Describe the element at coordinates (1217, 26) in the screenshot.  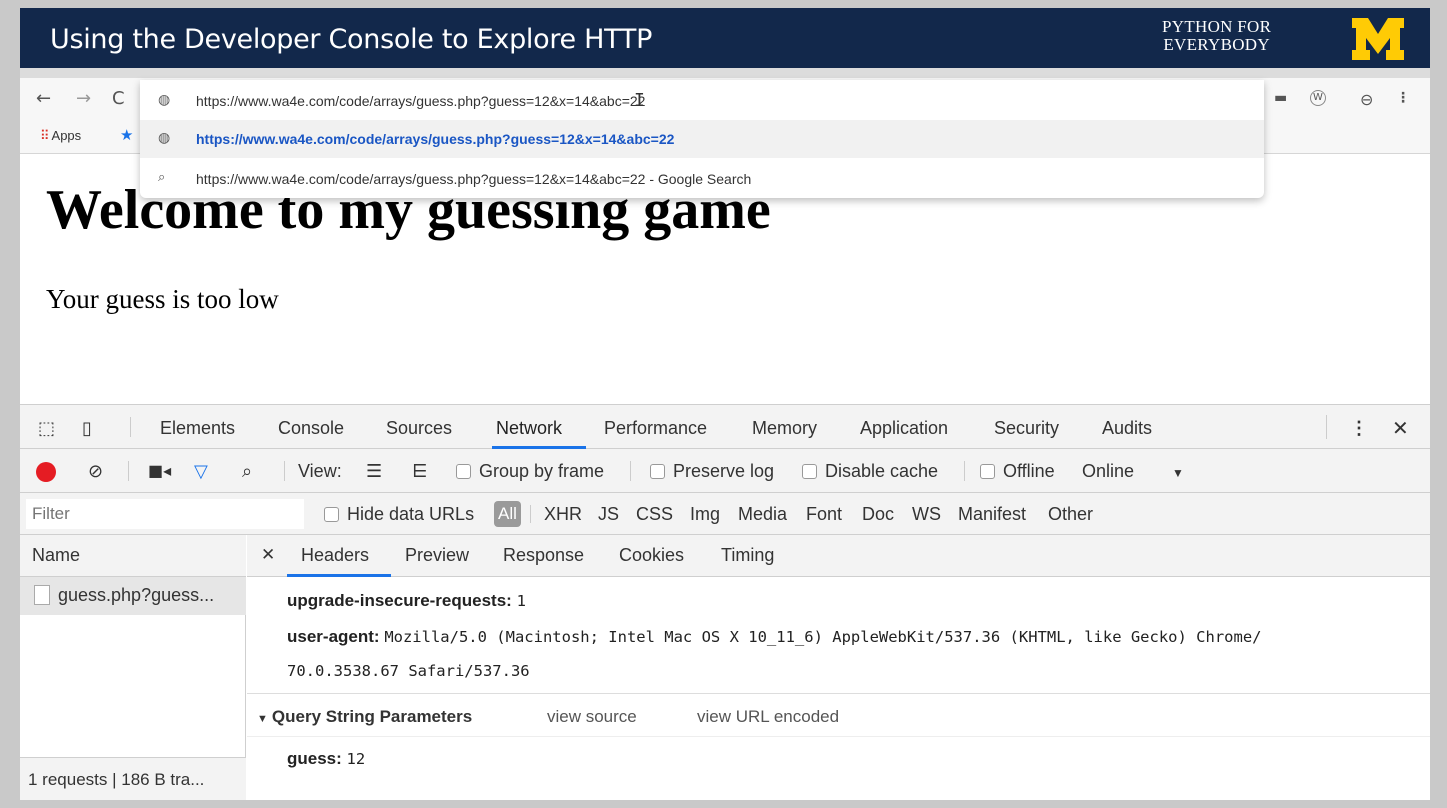
I see `brand-line-1: PYTHON FOR` at that location.